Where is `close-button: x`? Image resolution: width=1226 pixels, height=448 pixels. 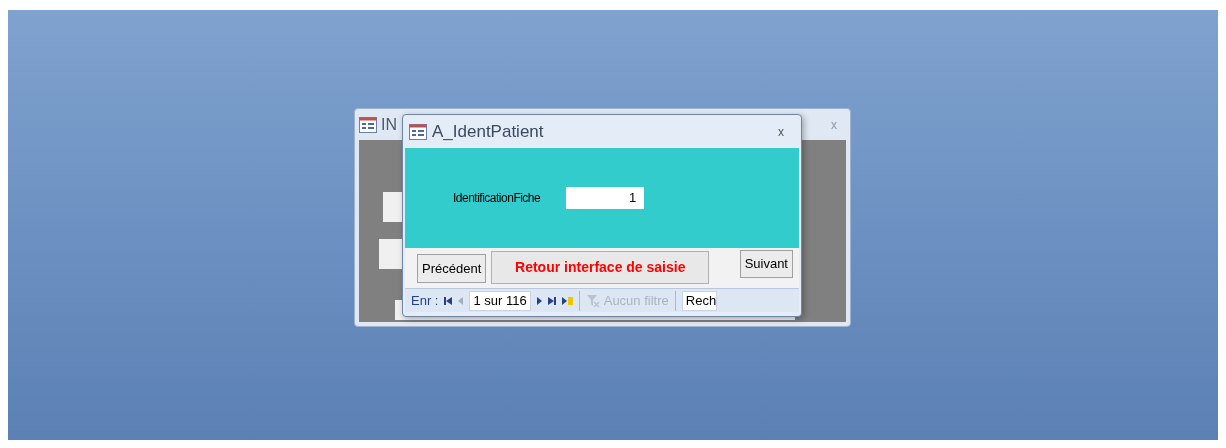 close-button: x is located at coordinates (781, 131).